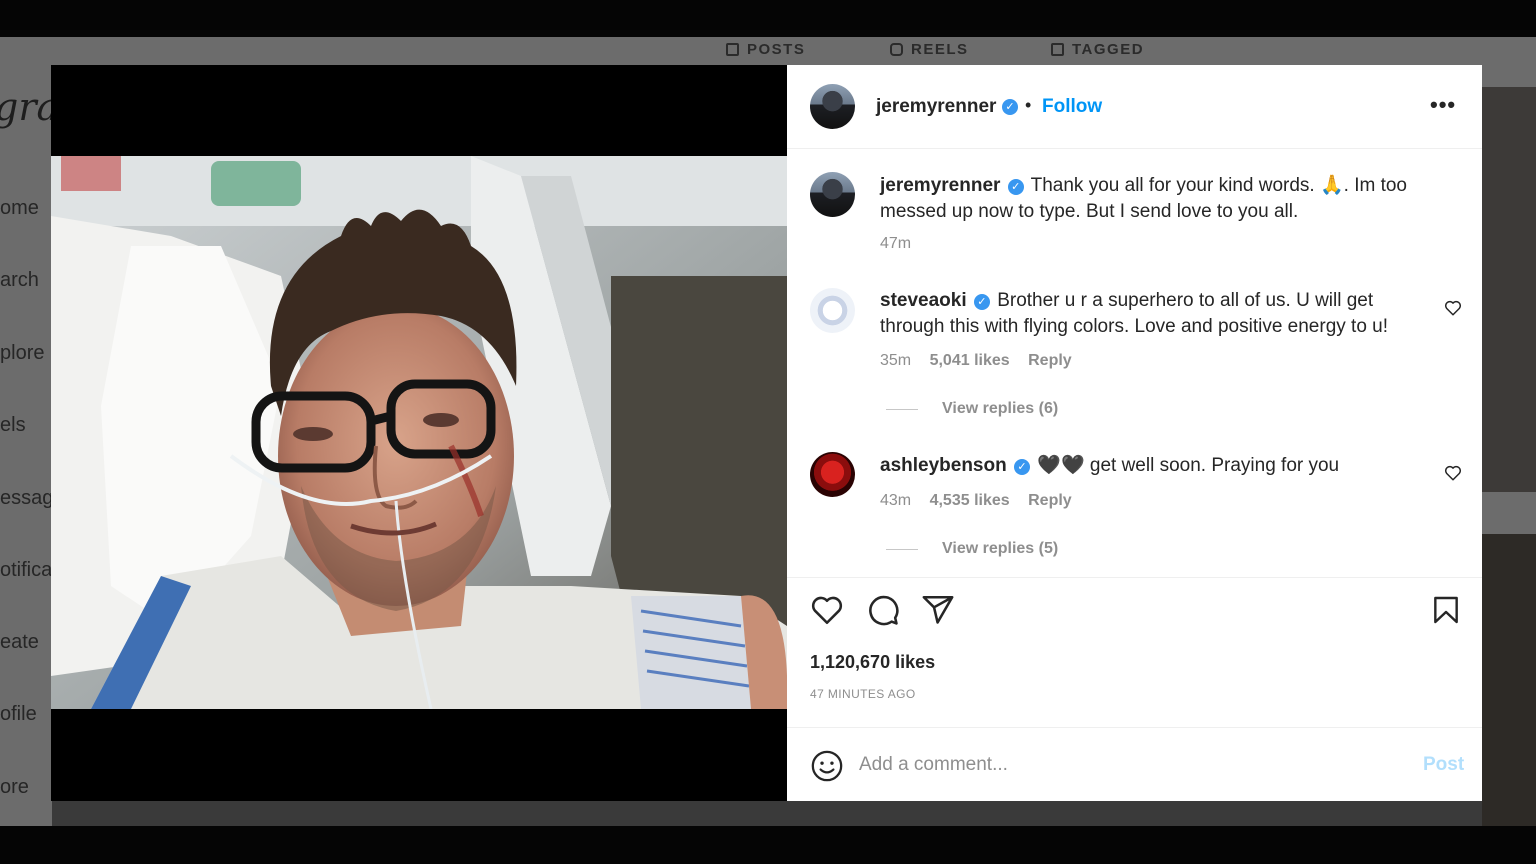  Describe the element at coordinates (940, 185) in the screenshot. I see `caption-username: jeremyrenner` at that location.